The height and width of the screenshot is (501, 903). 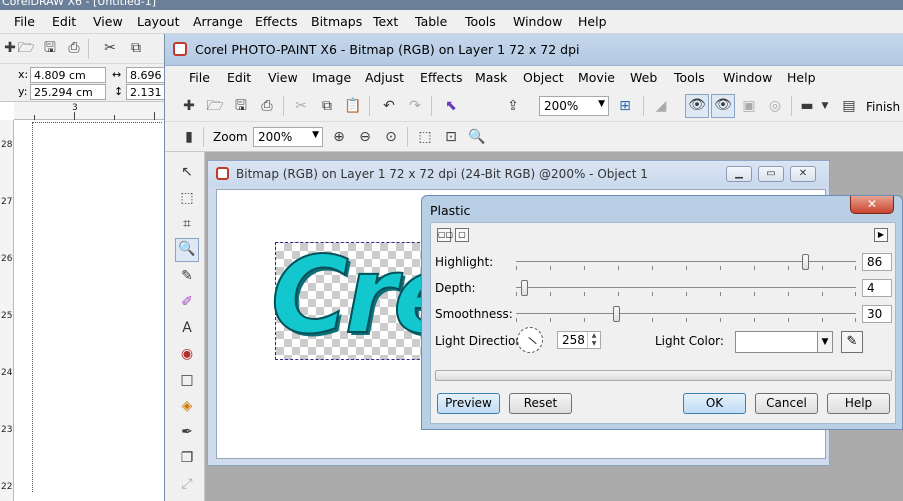 What do you see at coordinates (218, 21) in the screenshot?
I see `bg-menu-arrange: Arrange` at bounding box center [218, 21].